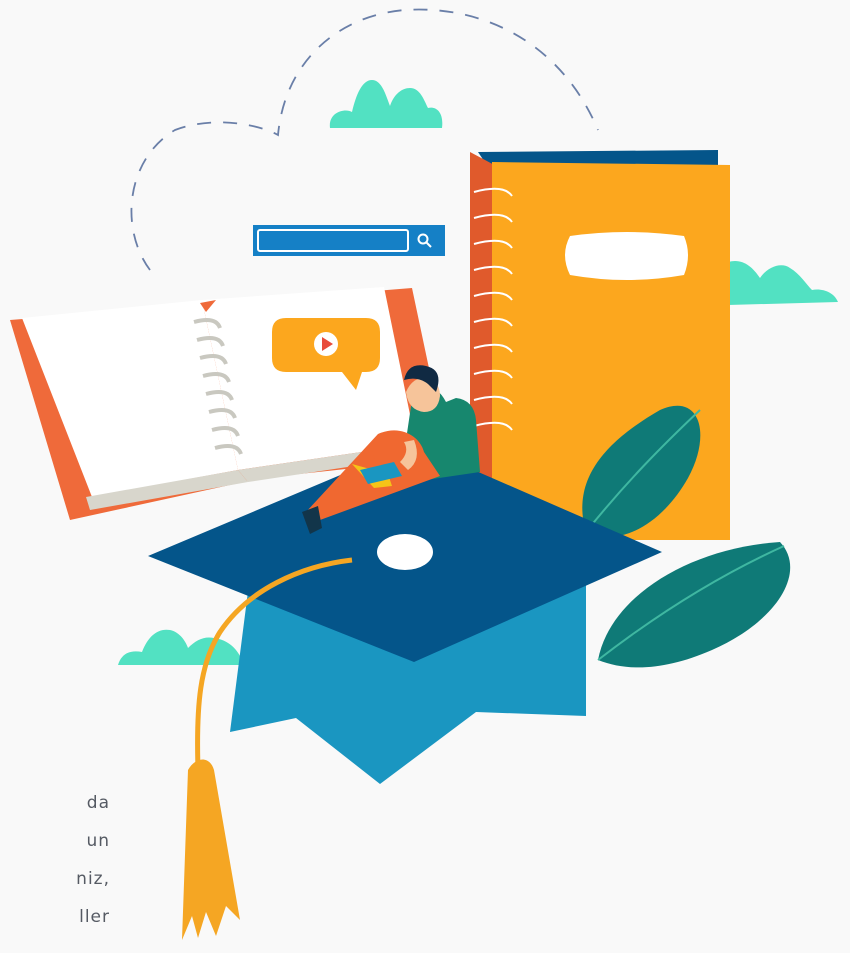 Image resolution: width=850 pixels, height=953 pixels. Describe the element at coordinates (98, 803) in the screenshot. I see `text-fragment: da` at that location.